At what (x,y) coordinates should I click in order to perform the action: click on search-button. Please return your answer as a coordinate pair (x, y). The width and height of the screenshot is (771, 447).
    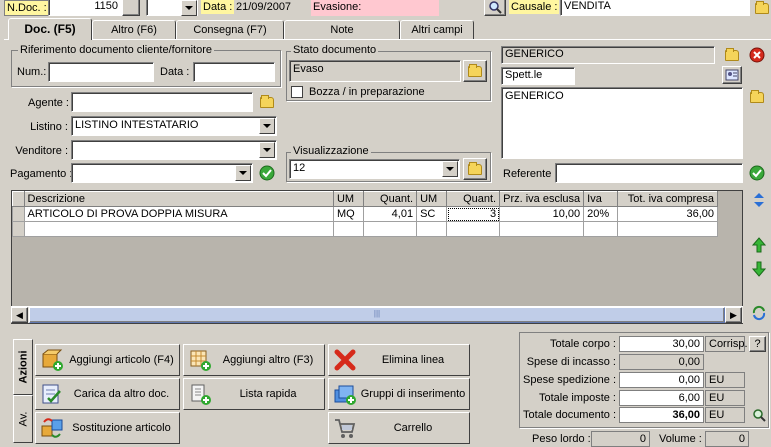
    Looking at the image, I should click on (495, 8).